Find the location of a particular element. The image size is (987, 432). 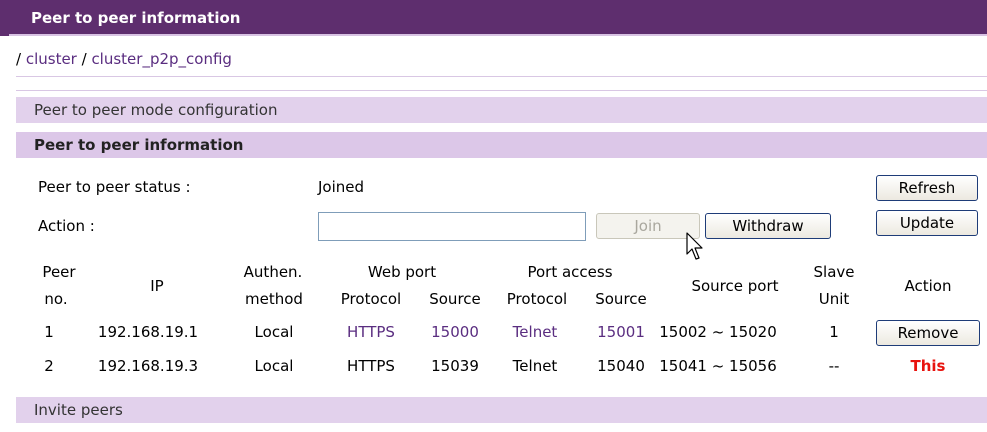

breadcrumb: / cluster / cluster_p2p_config is located at coordinates (124, 59).